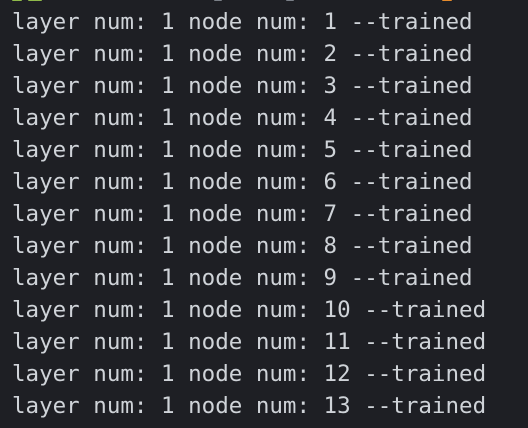  Describe the element at coordinates (264, 1) in the screenshot. I see `clipped-previous-line` at that location.